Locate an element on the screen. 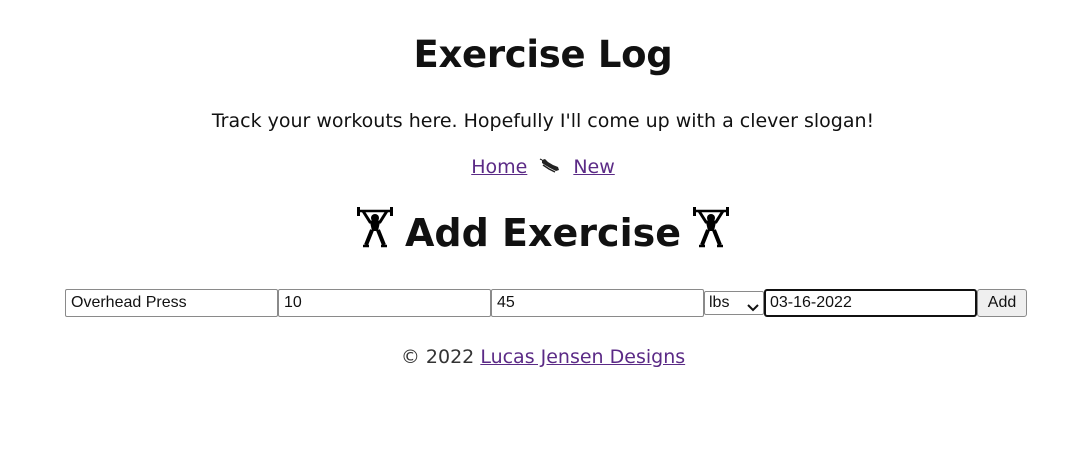  page-heading: Add Exercise is located at coordinates (543, 232).